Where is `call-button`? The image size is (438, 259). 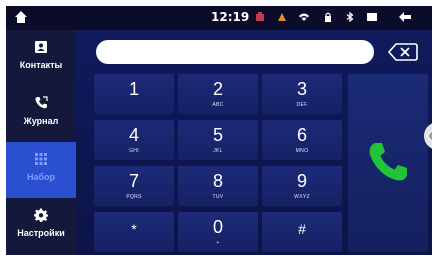 call-button is located at coordinates (388, 163).